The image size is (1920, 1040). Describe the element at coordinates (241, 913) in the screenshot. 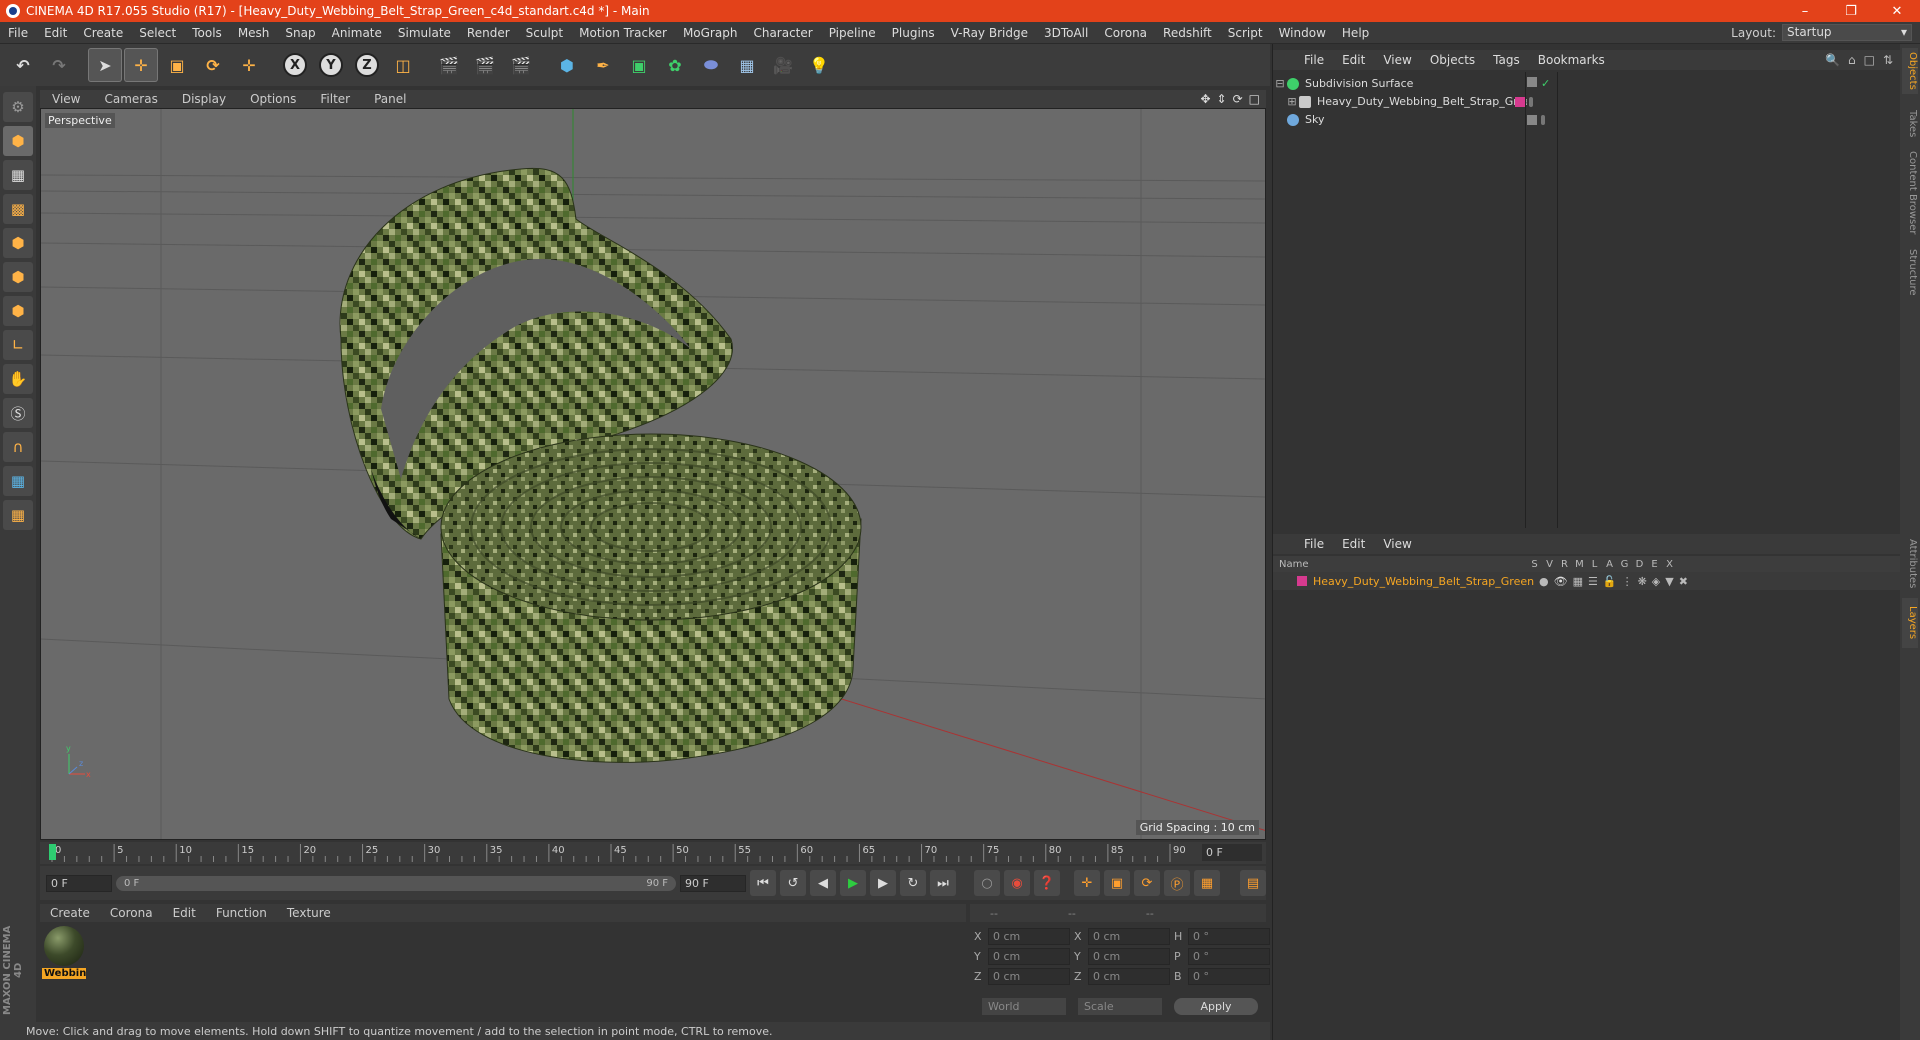

I see `material-menu-function: Function` at that location.